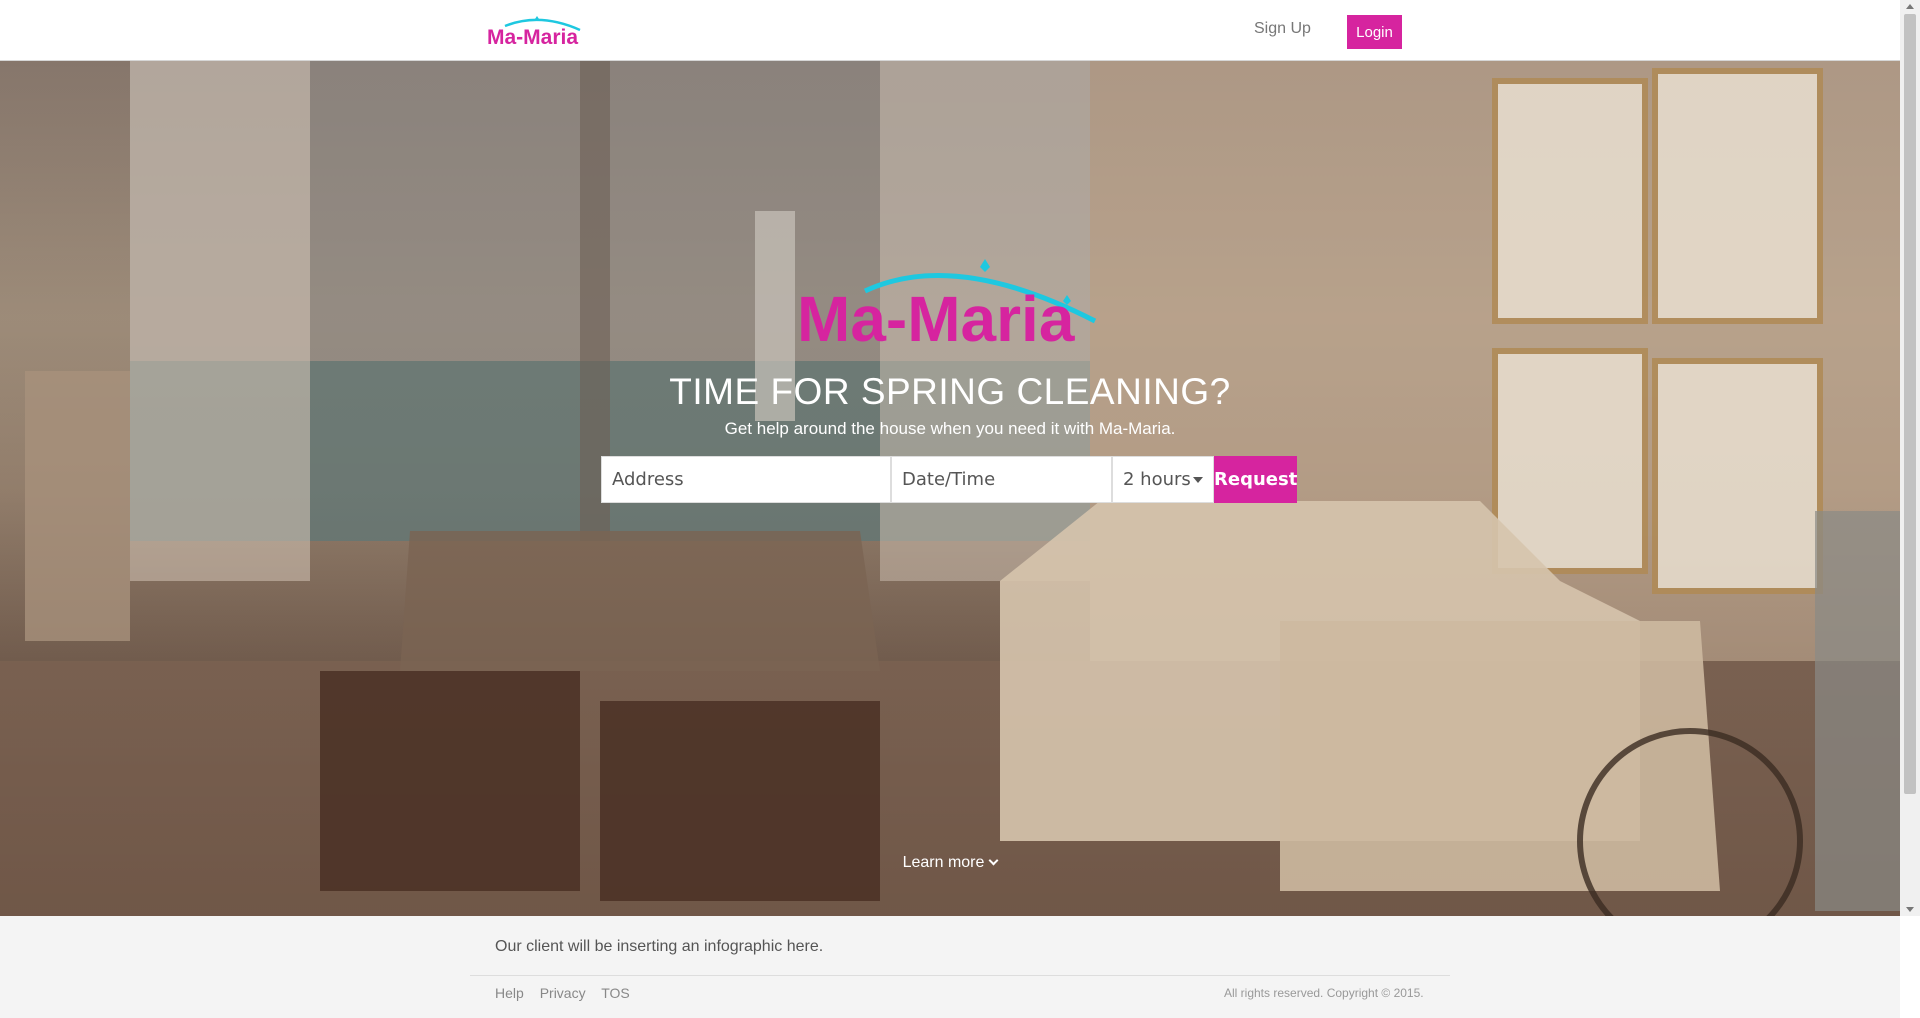 This screenshot has width=1920, height=1018. What do you see at coordinates (1282, 29) in the screenshot?
I see `signup-link: Sign Up` at bounding box center [1282, 29].